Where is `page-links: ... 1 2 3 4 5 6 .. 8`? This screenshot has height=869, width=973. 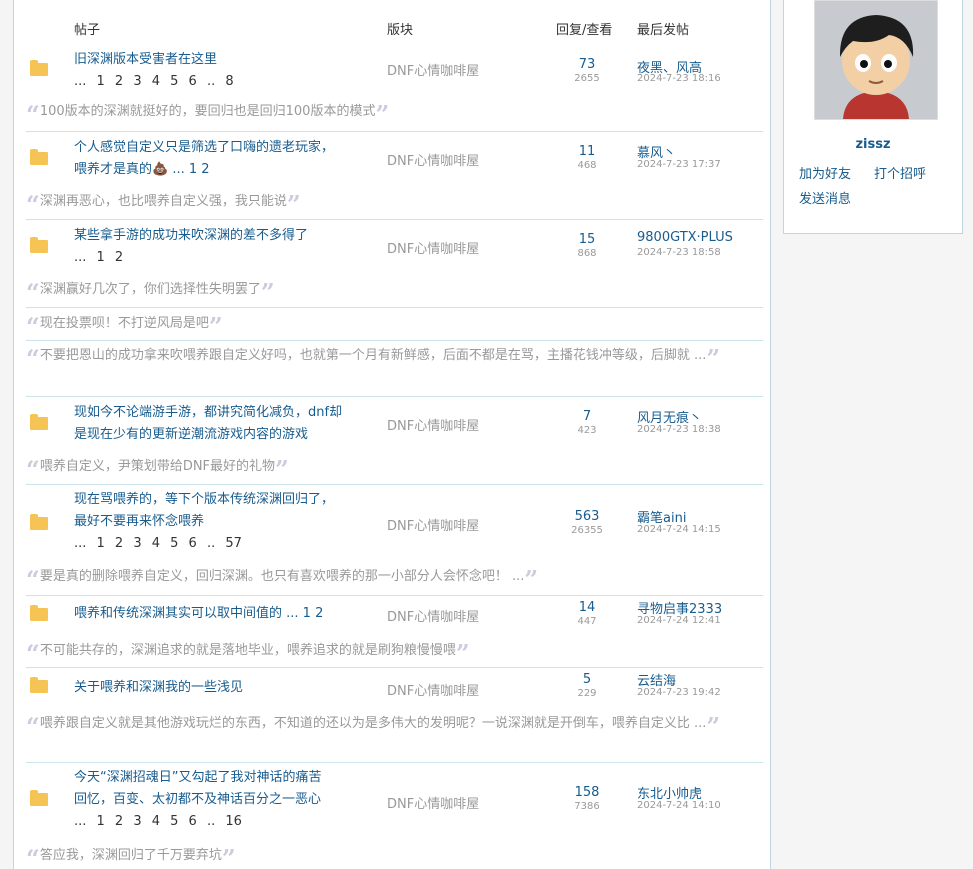 page-links: ... 1 2 3 4 5 6 .. 8 is located at coordinates (219, 82).